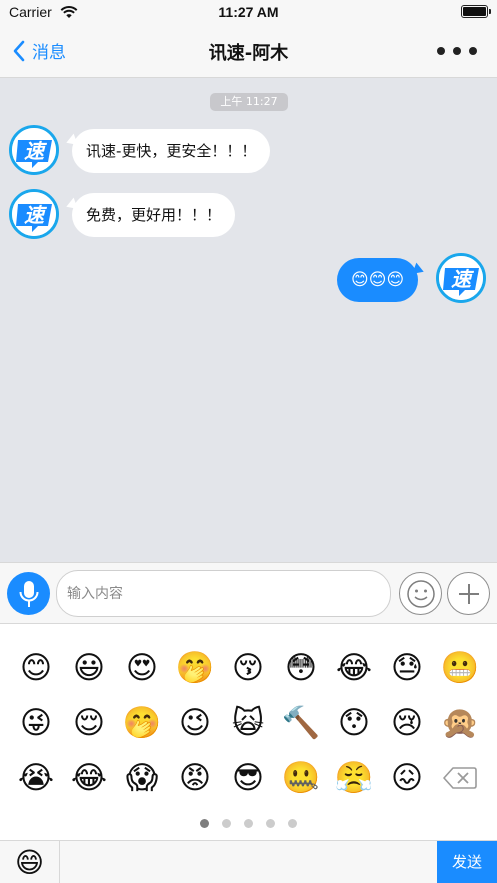  What do you see at coordinates (195, 778) in the screenshot?
I see `emoji-key: 😡` at bounding box center [195, 778].